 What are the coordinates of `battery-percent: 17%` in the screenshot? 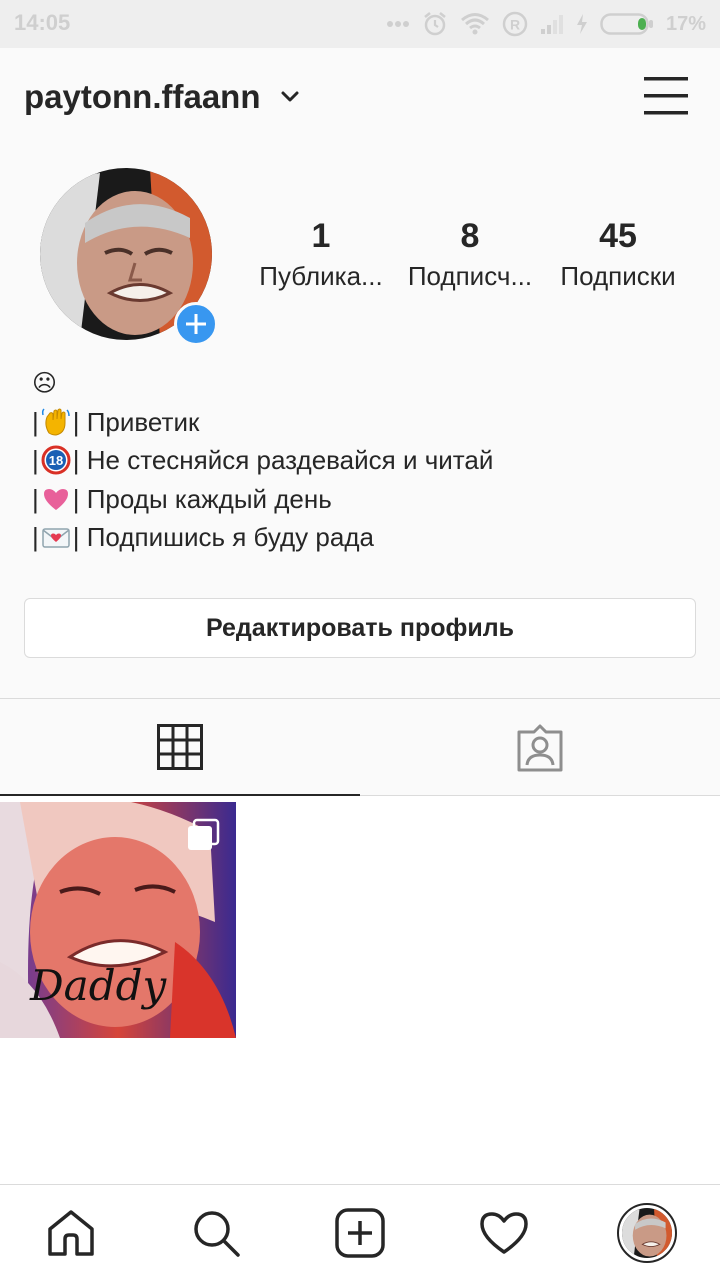 It's located at (685, 23).